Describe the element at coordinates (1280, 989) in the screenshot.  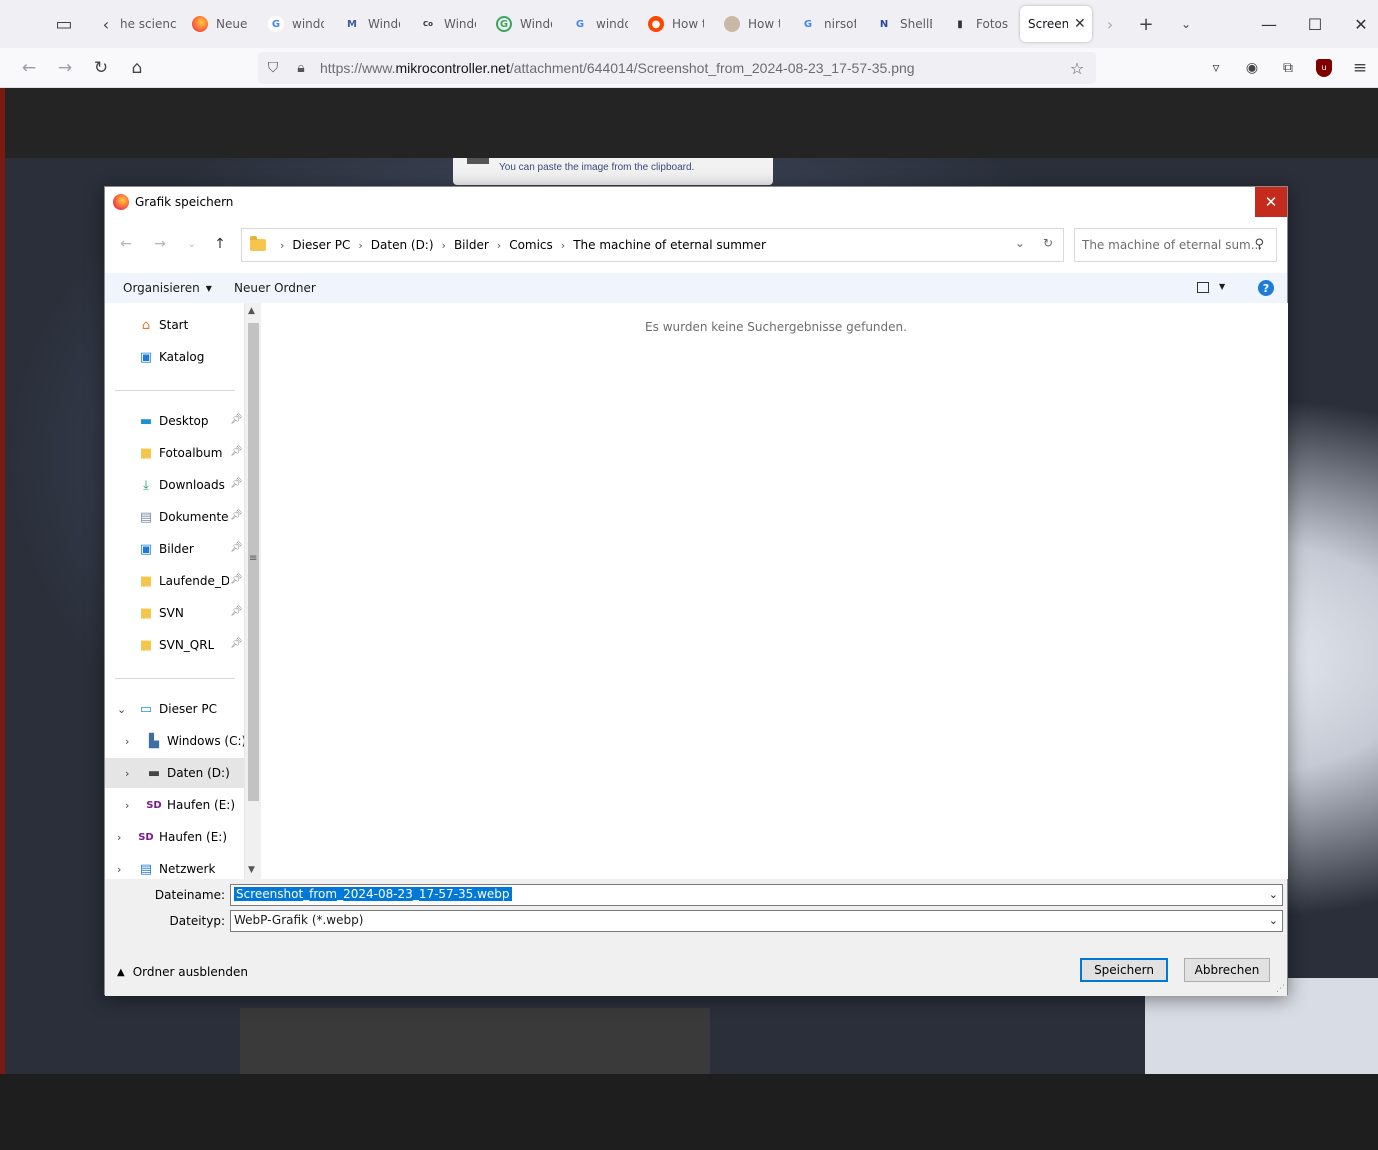
I see `resize-grip-icon: ⋰` at that location.